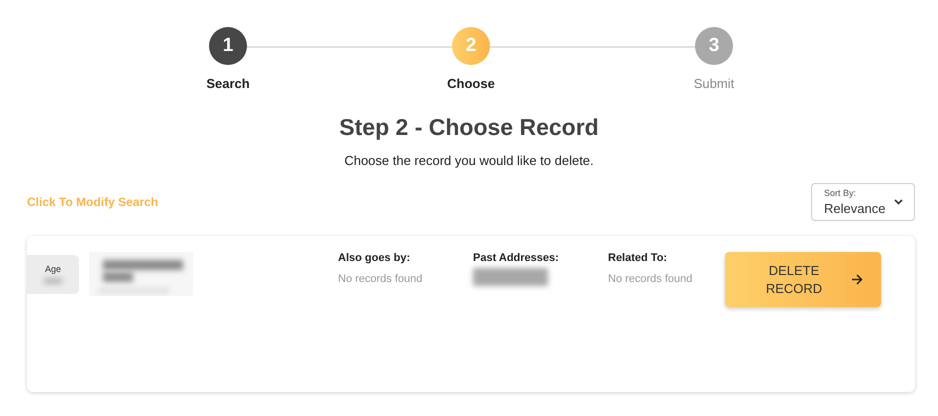  I want to click on age-label: Age, so click(52, 269).